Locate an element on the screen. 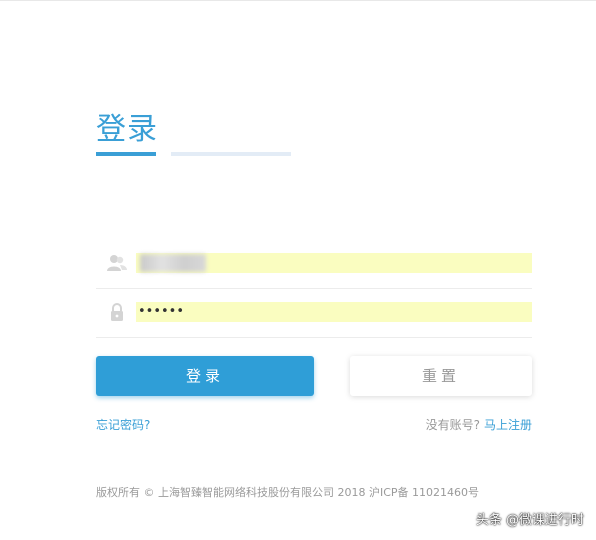 The width and height of the screenshot is (596, 540). username-value-blurred is located at coordinates (173, 263).